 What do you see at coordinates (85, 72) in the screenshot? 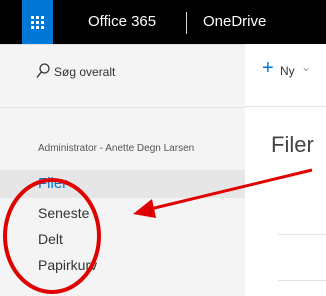
I see `search-label: Søg overalt` at bounding box center [85, 72].